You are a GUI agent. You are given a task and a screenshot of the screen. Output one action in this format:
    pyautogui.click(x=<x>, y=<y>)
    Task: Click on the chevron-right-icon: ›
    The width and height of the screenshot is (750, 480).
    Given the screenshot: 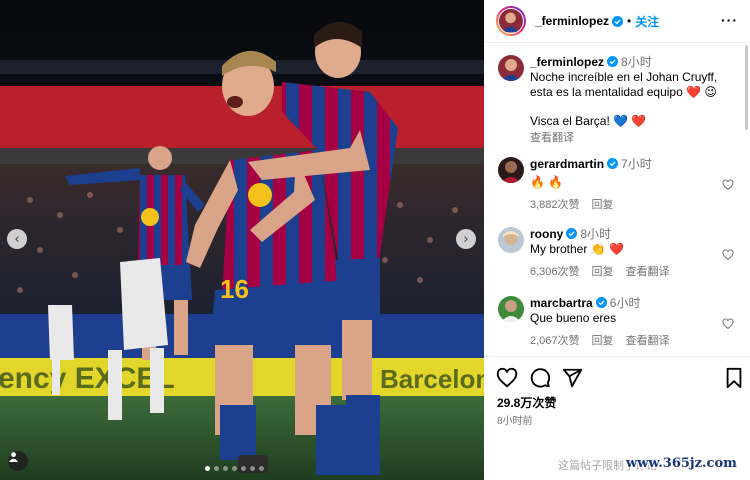 What is the action you would take?
    pyautogui.click(x=466, y=239)
    